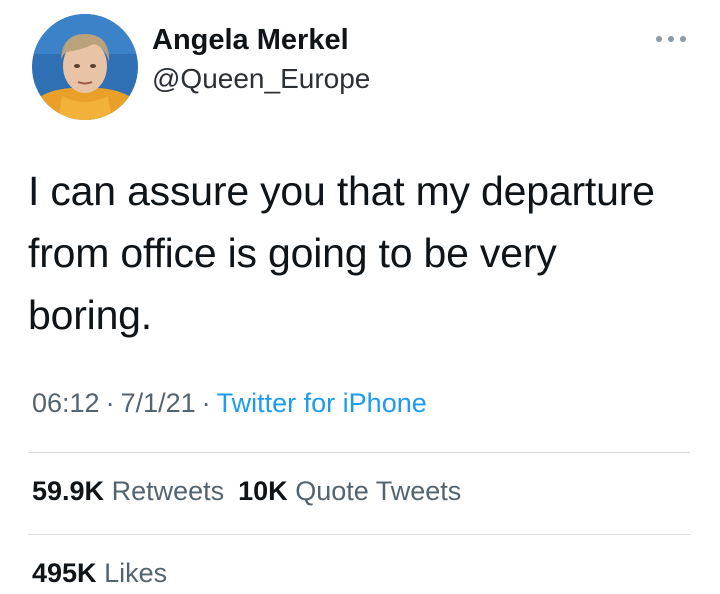  Describe the element at coordinates (136, 573) in the screenshot. I see `likes-label: Likes` at that location.